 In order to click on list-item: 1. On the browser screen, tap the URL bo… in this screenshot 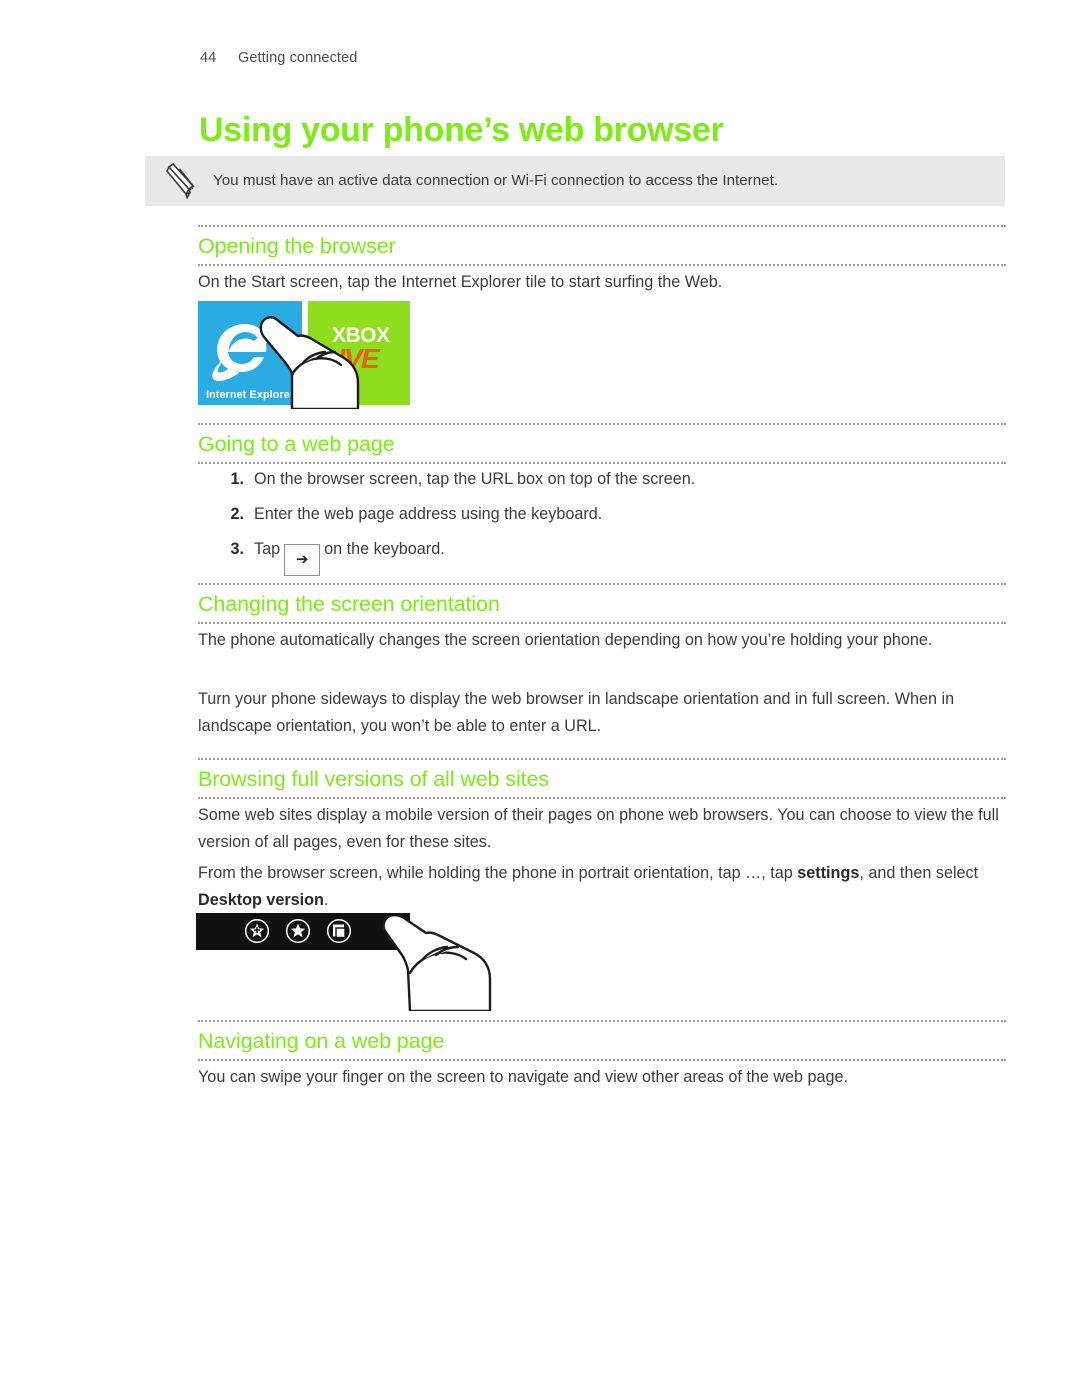, I will do `click(604, 479)`.